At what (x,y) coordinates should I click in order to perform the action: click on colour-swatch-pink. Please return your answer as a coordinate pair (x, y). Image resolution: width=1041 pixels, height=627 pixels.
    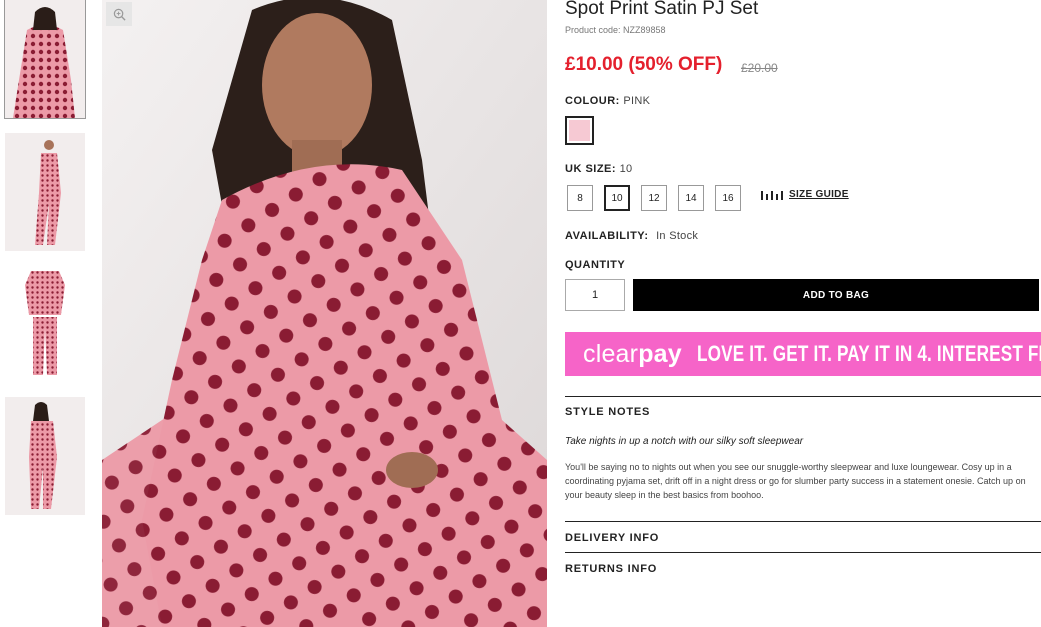
    Looking at the image, I should click on (579, 130).